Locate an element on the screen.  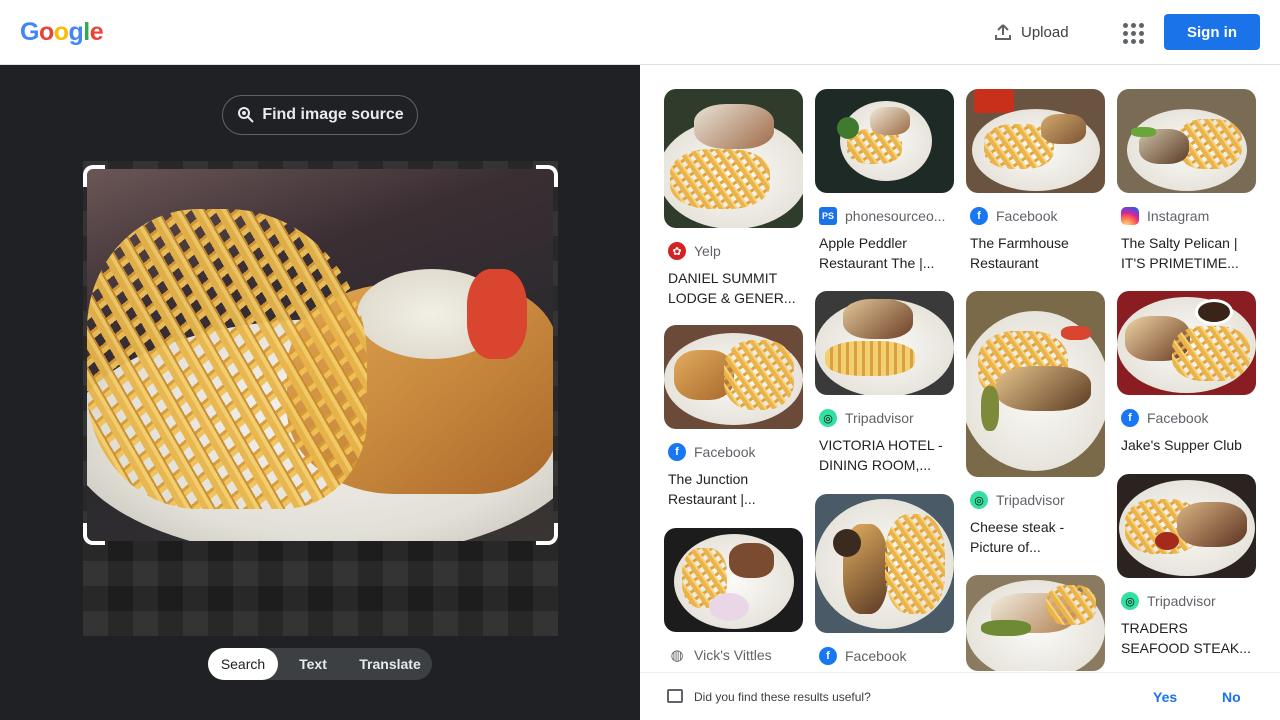
result-card: f Facebook is located at coordinates (884, 579).